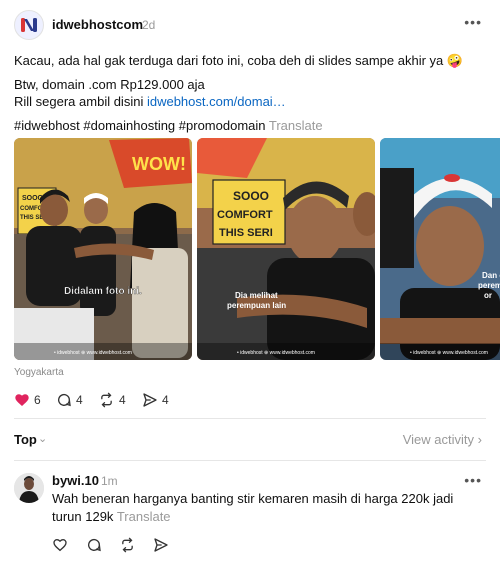 This screenshot has width=500, height=562. Describe the element at coordinates (276, 353) in the screenshot. I see `slide-2-footer: • idwebhost ⊕ www.idwebhost.com` at that location.